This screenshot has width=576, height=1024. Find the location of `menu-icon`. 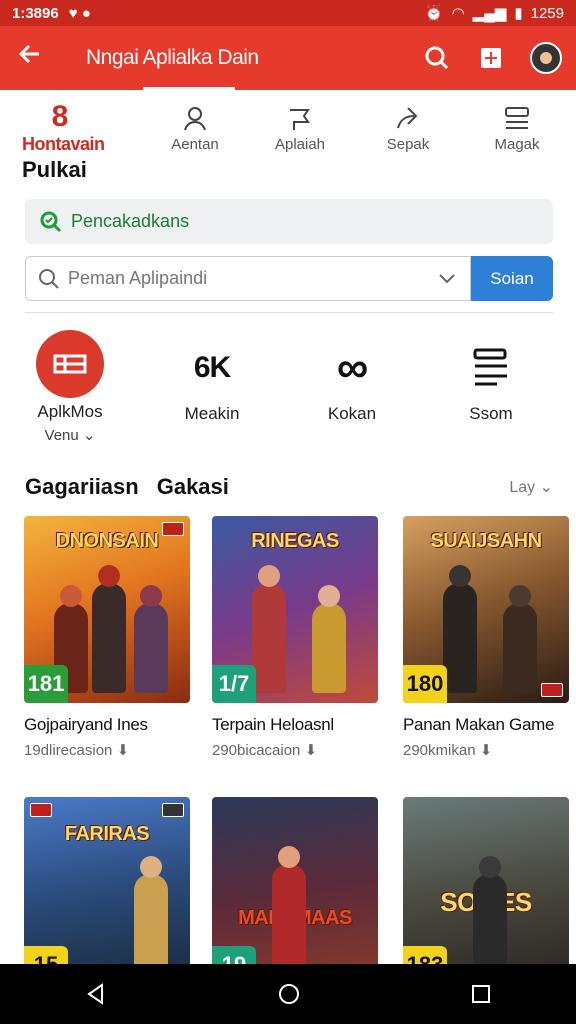

menu-icon is located at coordinates (517, 118).